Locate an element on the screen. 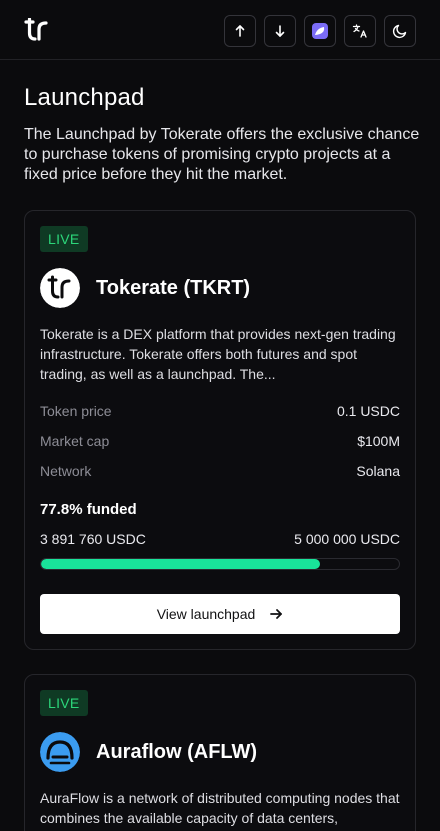 This screenshot has width=440, height=831. view-launchpad-label: View launchpad is located at coordinates (206, 614).